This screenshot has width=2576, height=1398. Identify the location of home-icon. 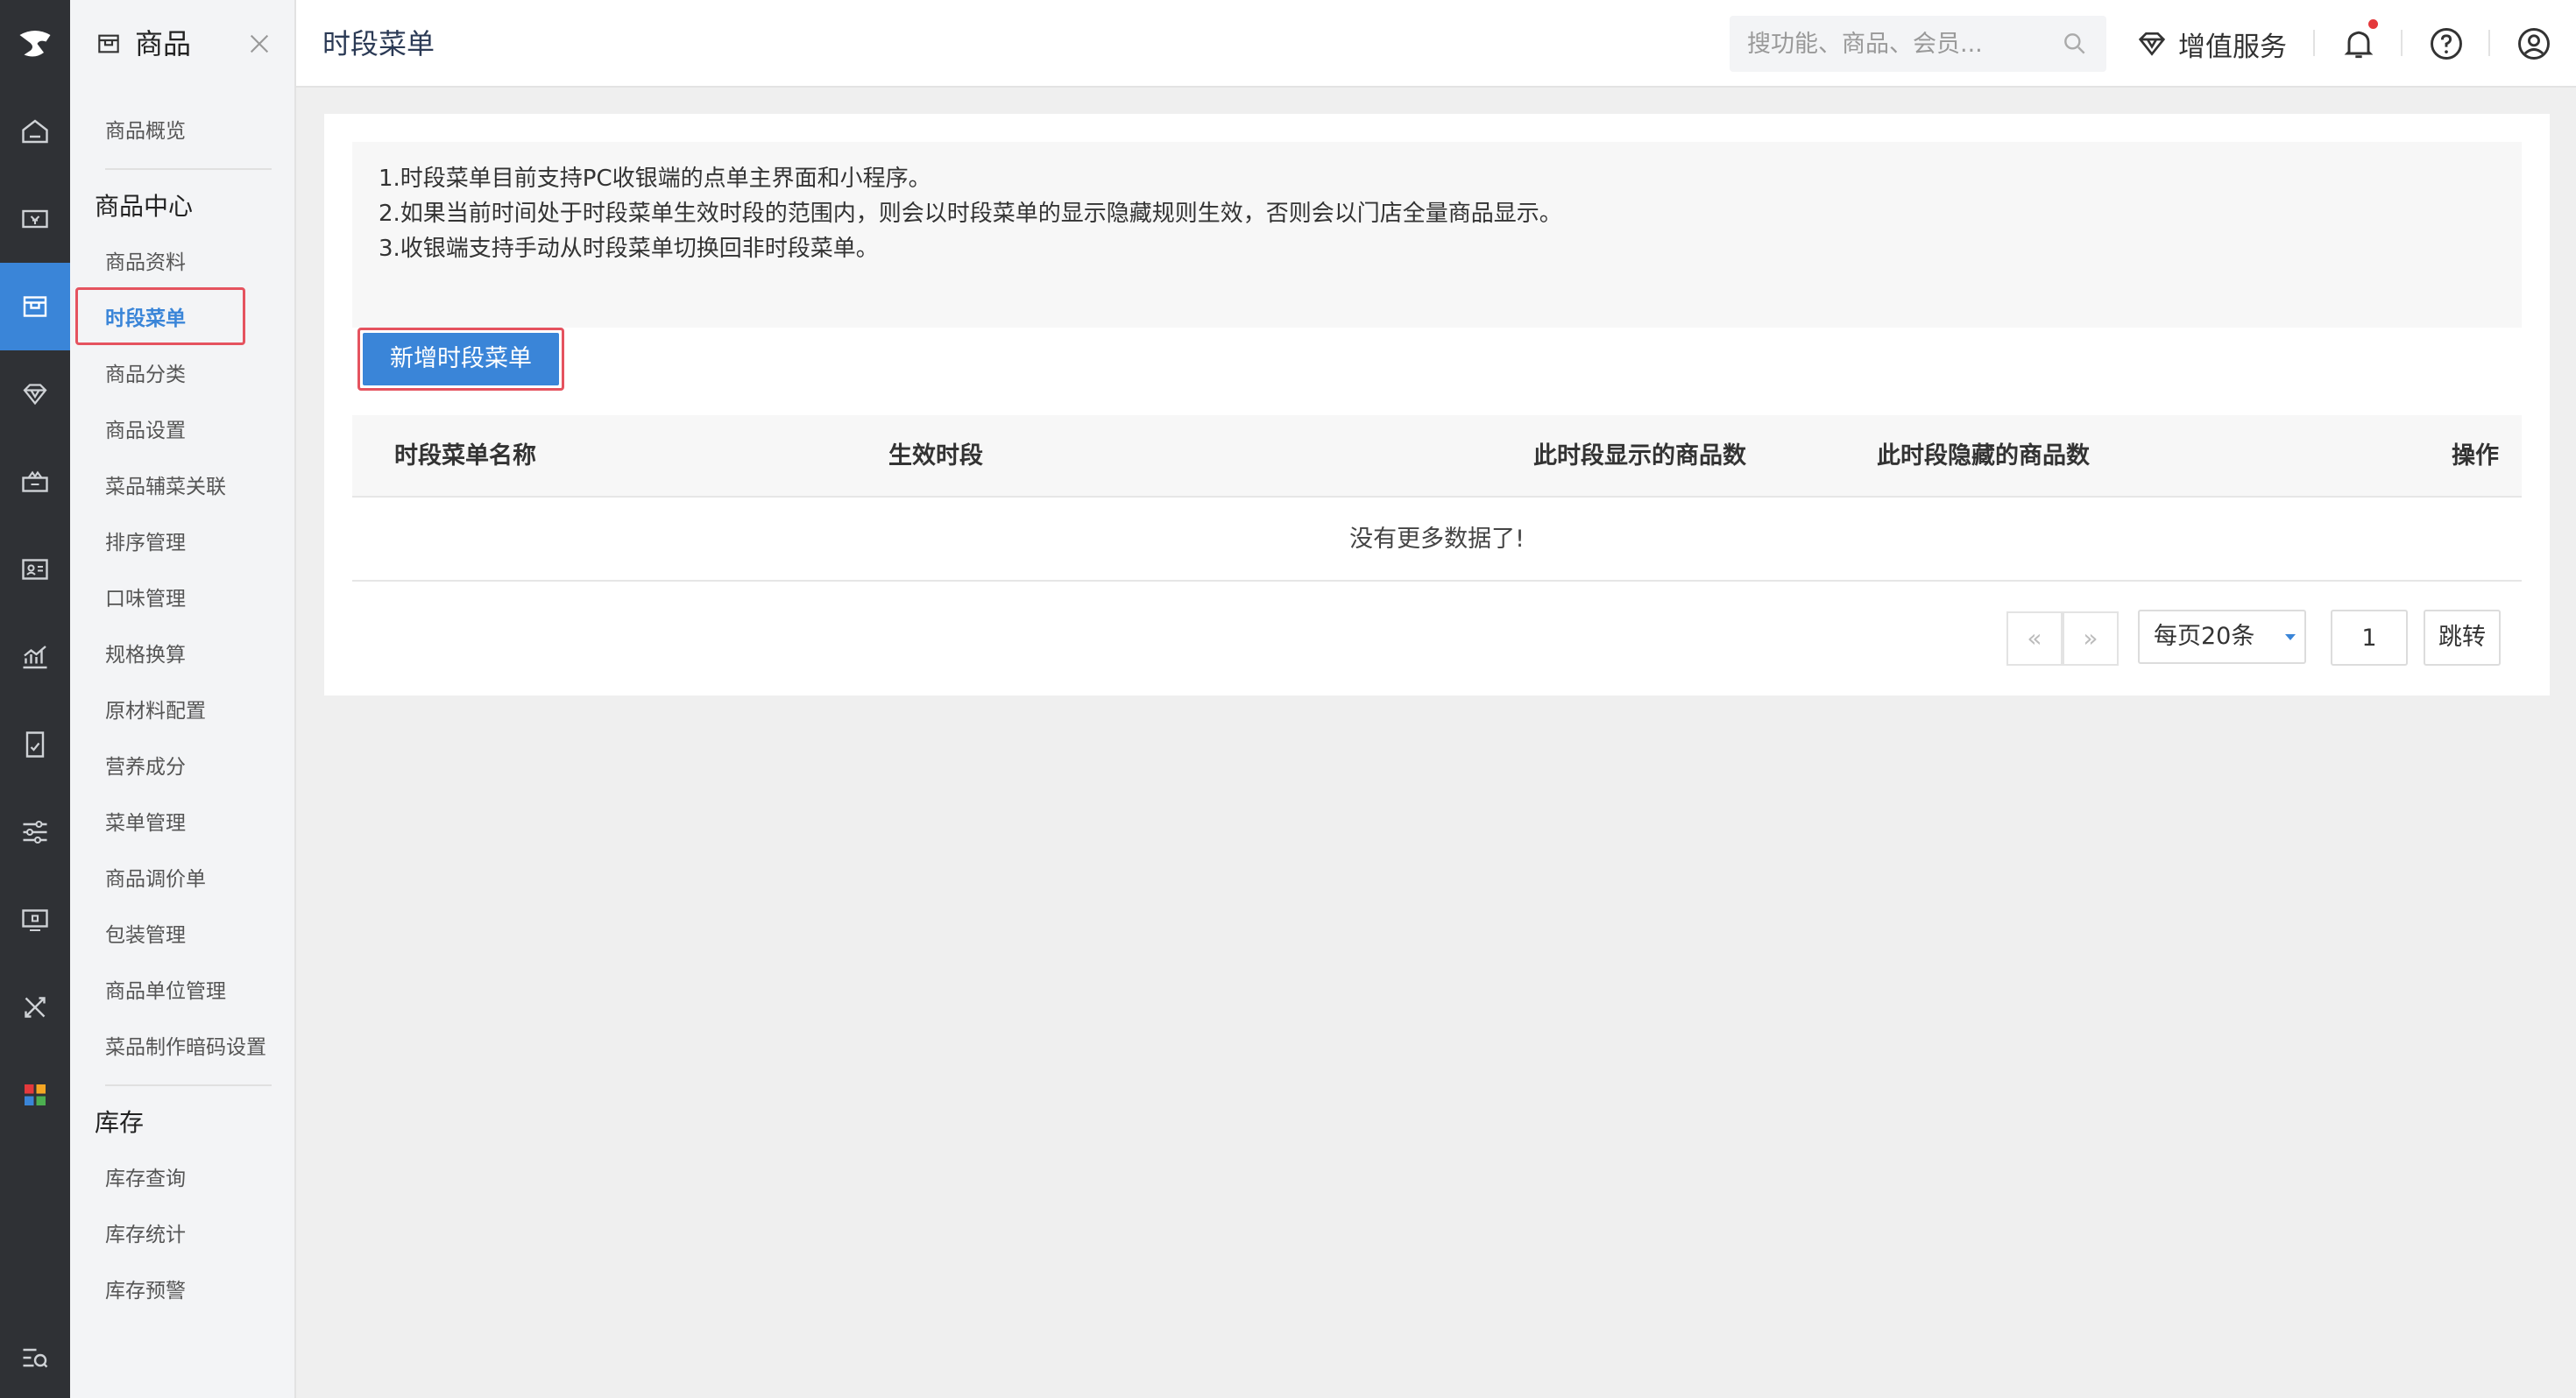
(35, 131).